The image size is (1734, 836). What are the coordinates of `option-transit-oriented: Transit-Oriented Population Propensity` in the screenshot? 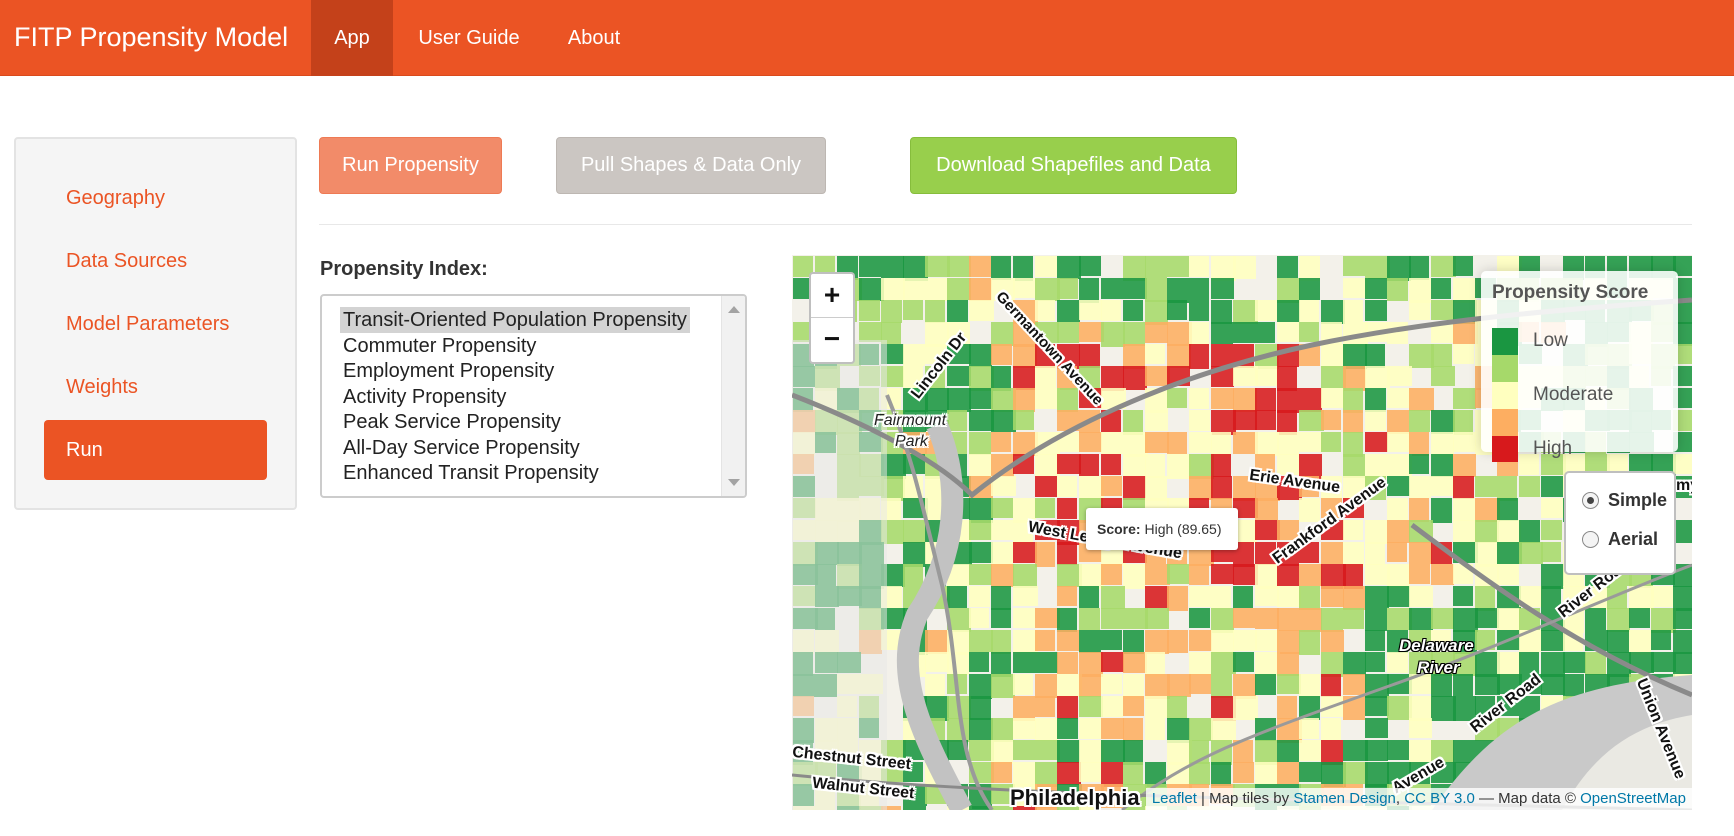 It's located at (515, 320).